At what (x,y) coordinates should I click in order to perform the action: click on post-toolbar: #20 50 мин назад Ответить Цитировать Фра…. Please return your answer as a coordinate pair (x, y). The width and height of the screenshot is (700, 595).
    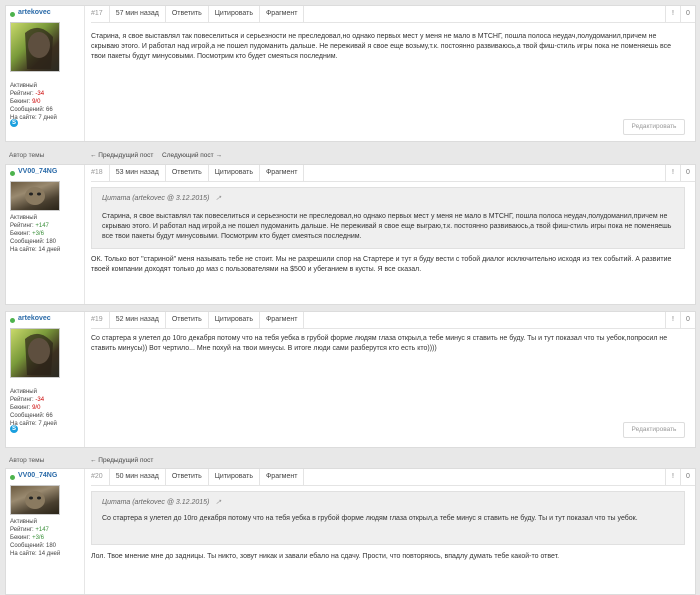
    Looking at the image, I should click on (393, 477).